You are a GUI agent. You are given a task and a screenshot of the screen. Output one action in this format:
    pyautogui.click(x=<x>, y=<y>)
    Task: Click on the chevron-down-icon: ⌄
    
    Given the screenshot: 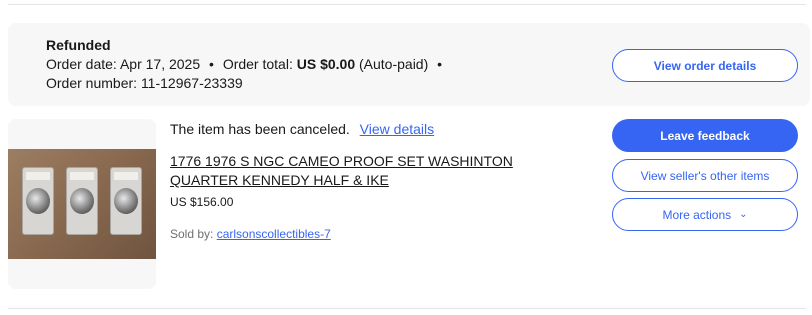 What is the action you would take?
    pyautogui.click(x=743, y=214)
    